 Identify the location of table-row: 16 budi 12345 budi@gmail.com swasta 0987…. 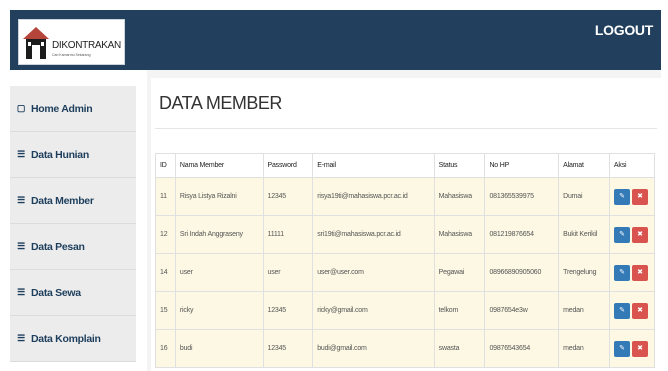
(405, 348).